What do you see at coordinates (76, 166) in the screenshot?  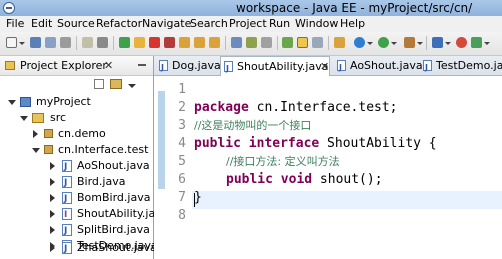 I see `tree-item-aoshout: AoShout.java` at bounding box center [76, 166].